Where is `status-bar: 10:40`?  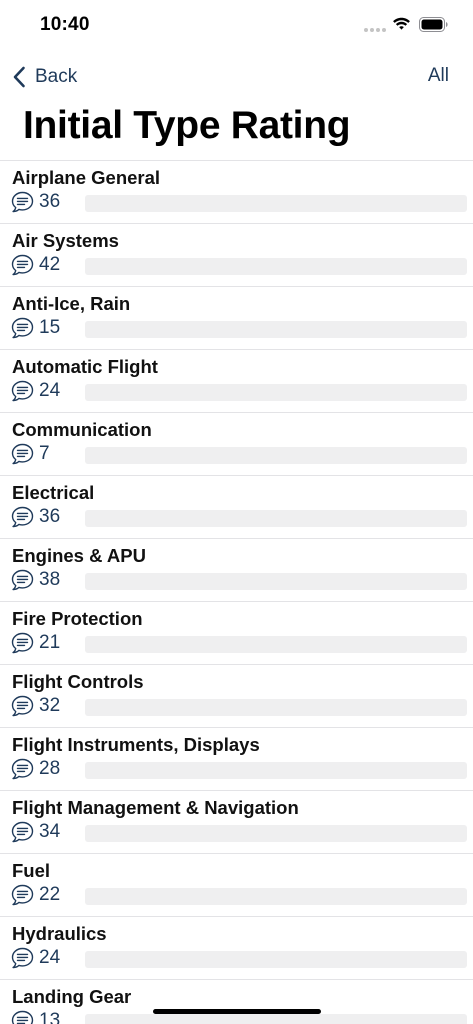 status-bar: 10:40 is located at coordinates (236, 26).